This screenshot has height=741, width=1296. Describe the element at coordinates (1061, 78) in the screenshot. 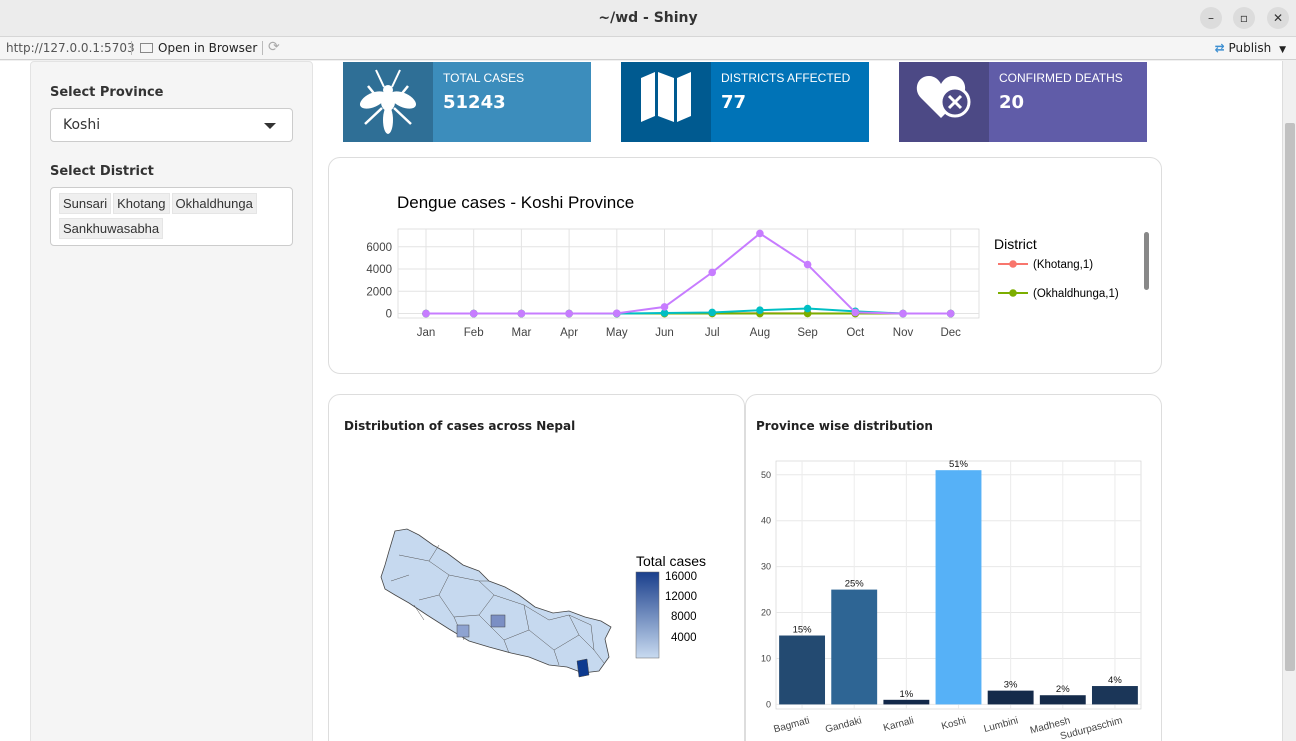

I see `confirmed-deaths-label: CONFIRMED DEATHS` at that location.